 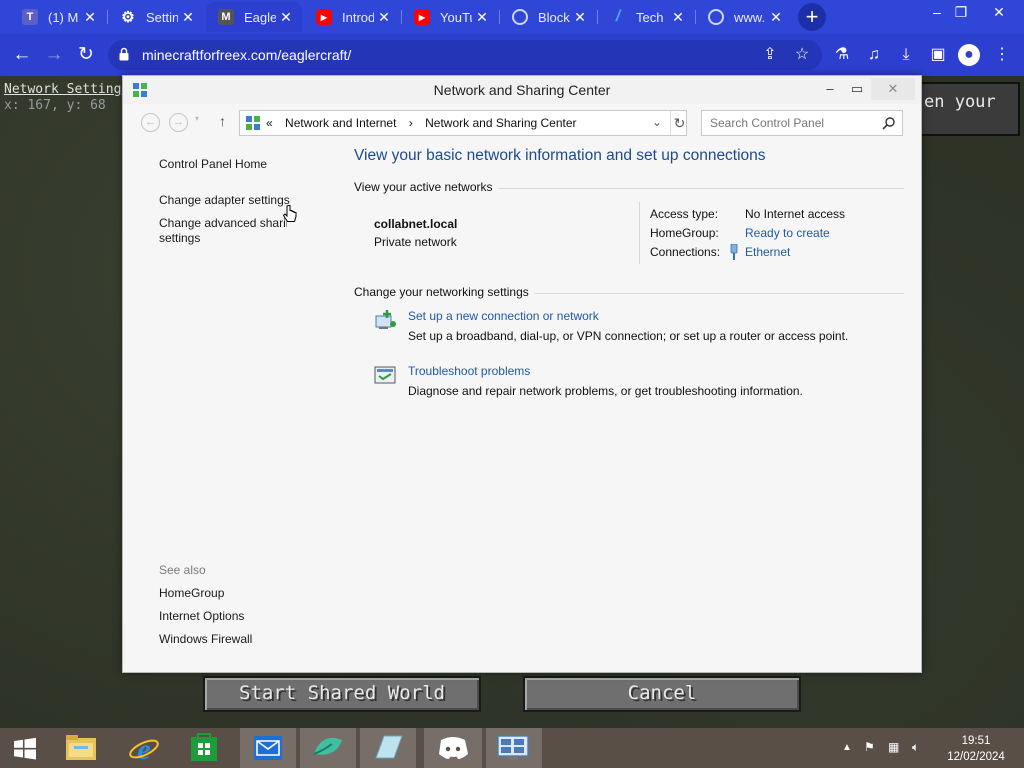 What do you see at coordinates (770, 55) in the screenshot?
I see `share-icon: ⇪` at bounding box center [770, 55].